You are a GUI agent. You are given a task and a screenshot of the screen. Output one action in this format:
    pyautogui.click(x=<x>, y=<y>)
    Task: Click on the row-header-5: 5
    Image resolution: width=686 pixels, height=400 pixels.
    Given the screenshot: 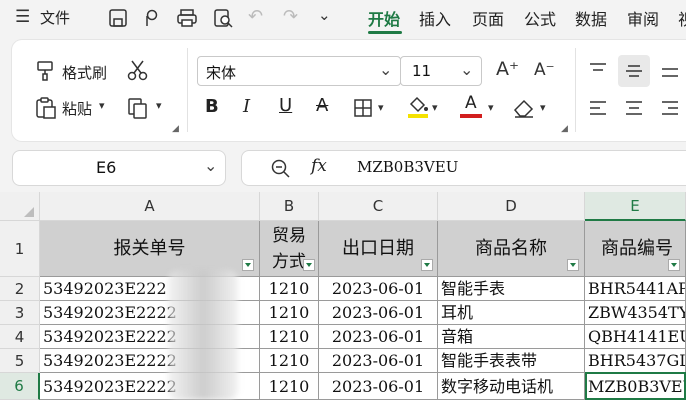 What is the action you would take?
    pyautogui.click(x=20, y=361)
    